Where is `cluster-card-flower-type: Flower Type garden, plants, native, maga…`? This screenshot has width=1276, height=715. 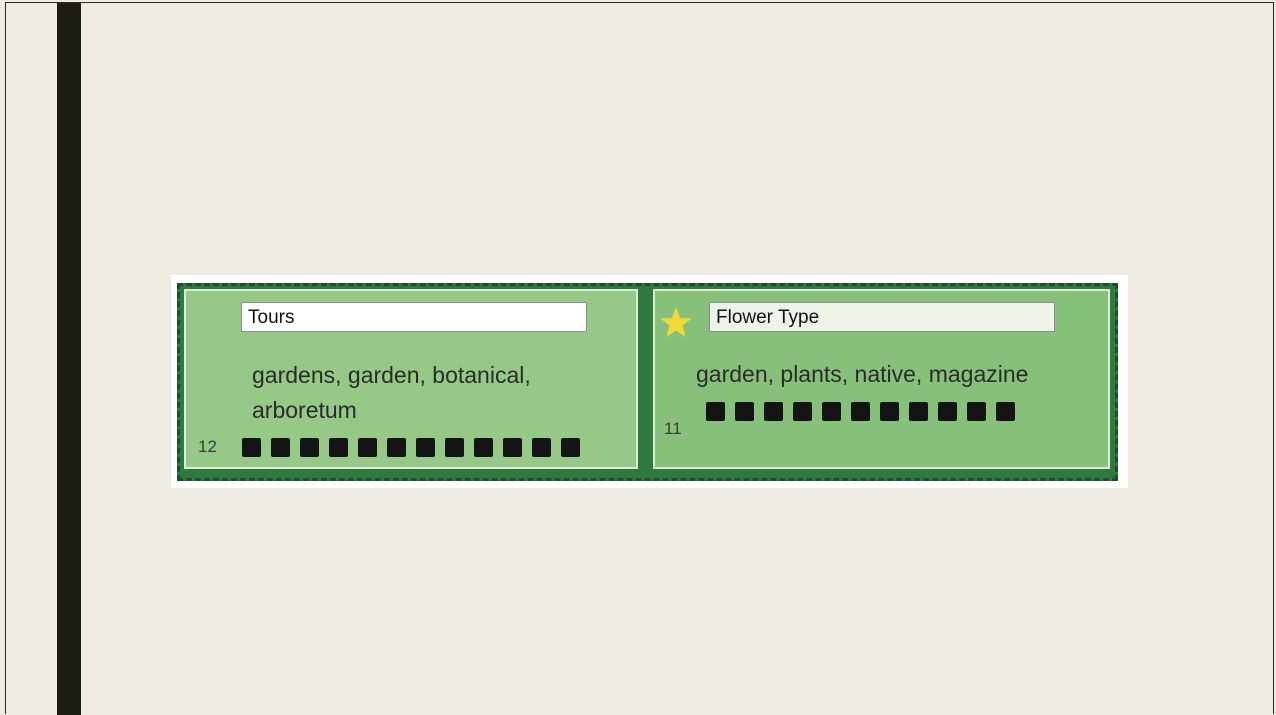
cluster-card-flower-type: Flower Type garden, plants, native, maga… is located at coordinates (881, 379).